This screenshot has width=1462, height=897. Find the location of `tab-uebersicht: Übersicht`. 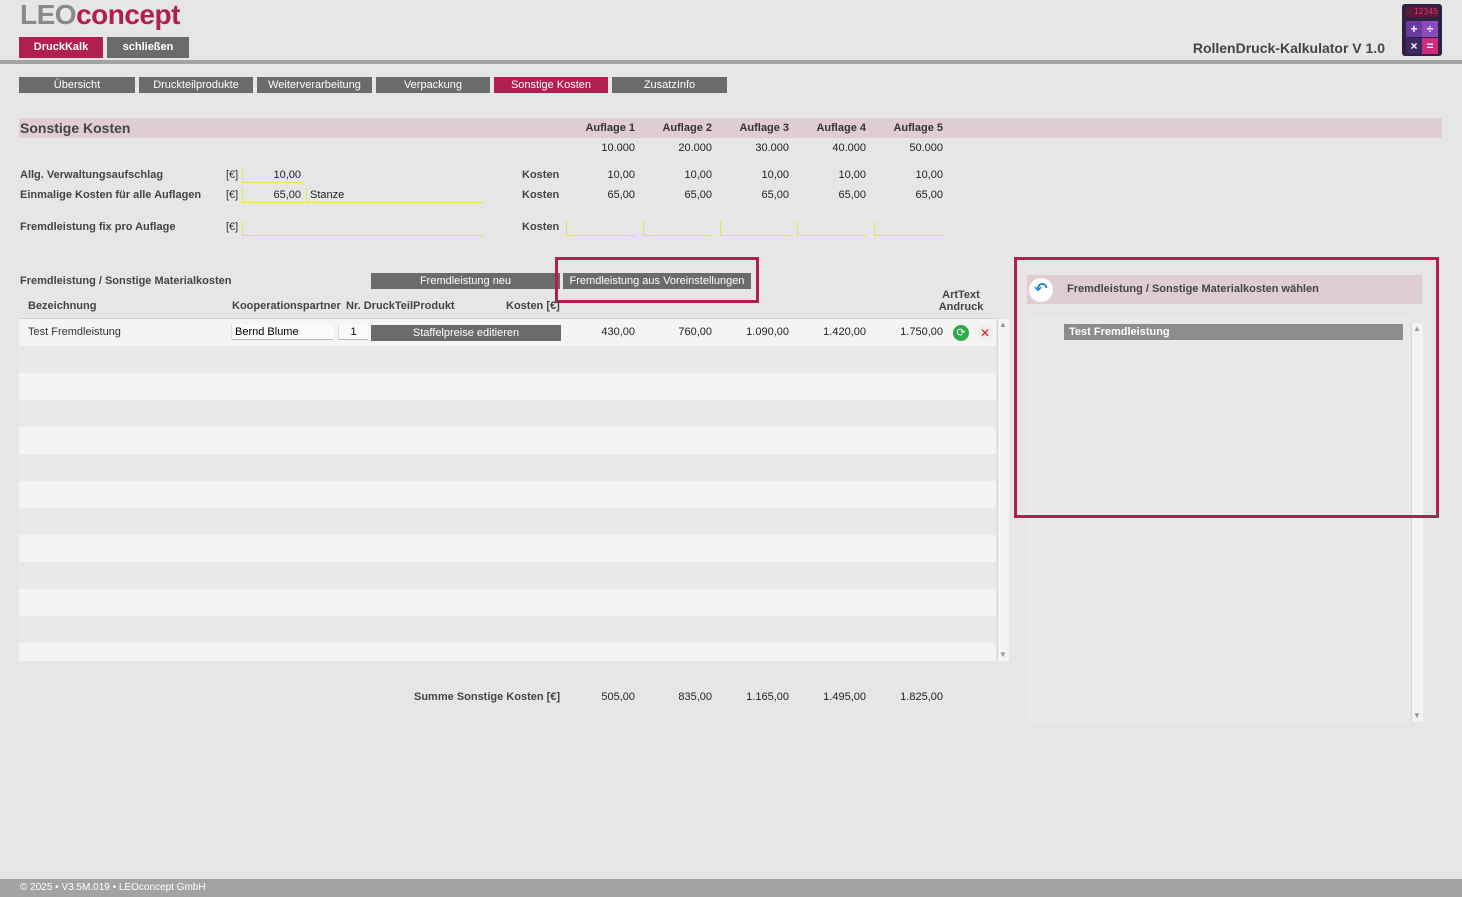

tab-uebersicht: Übersicht is located at coordinates (77, 85).